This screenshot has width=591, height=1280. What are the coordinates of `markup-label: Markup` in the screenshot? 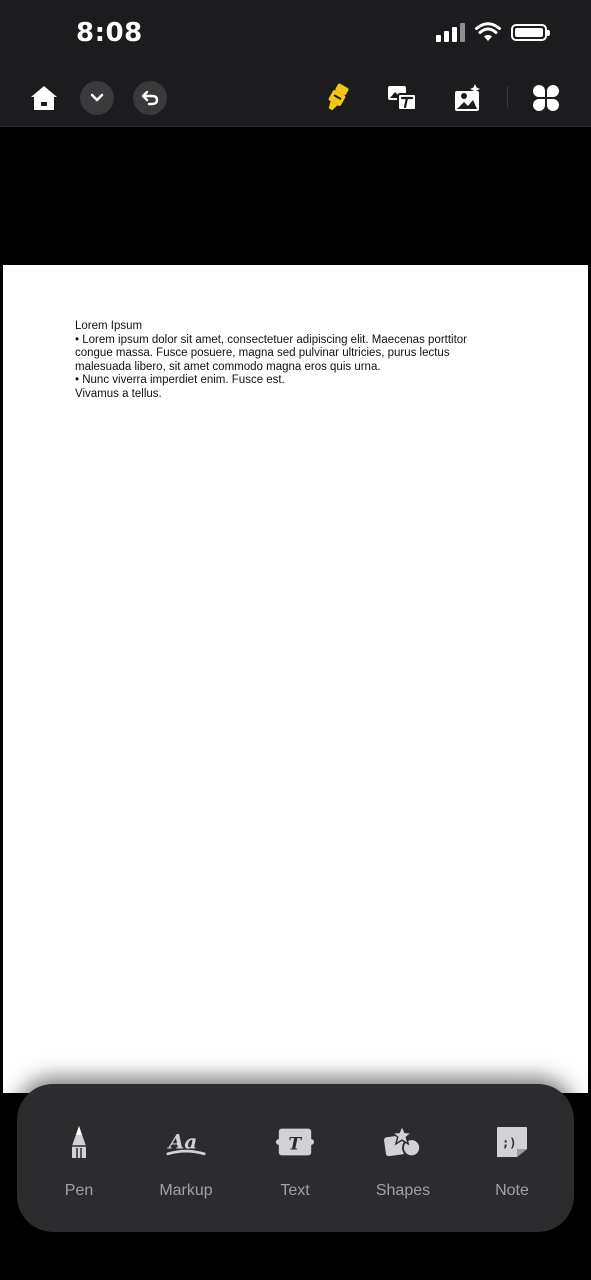 It's located at (186, 1190).